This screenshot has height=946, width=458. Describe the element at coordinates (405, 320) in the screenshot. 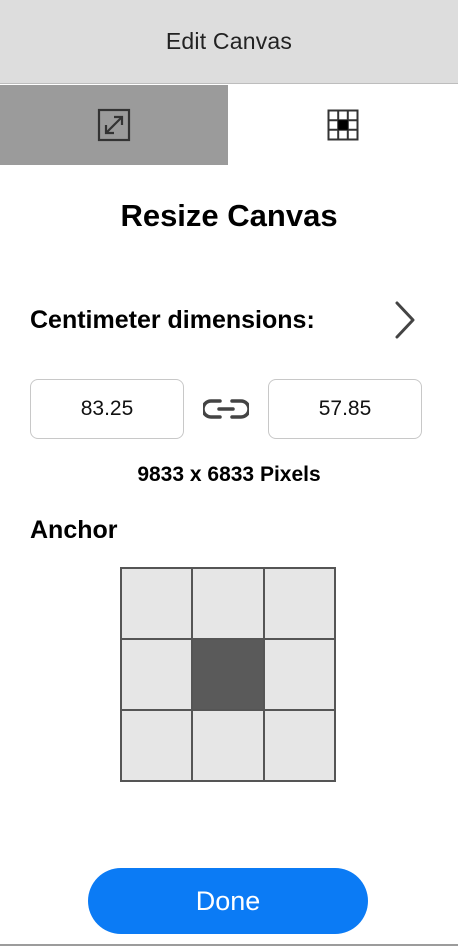

I see `chevron-right-icon` at that location.